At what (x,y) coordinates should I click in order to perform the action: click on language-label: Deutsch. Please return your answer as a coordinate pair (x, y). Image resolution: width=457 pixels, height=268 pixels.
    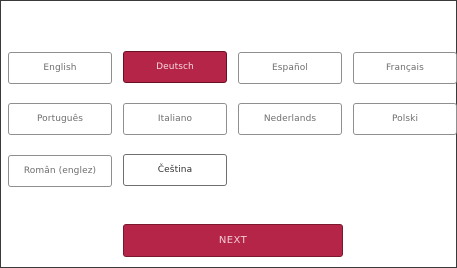
    Looking at the image, I should click on (175, 67).